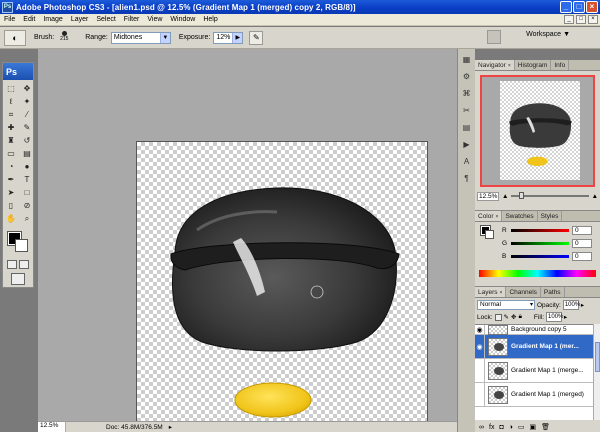  Describe the element at coordinates (11, 115) in the screenshot. I see `crop-tool-icon: ⌗` at that location.